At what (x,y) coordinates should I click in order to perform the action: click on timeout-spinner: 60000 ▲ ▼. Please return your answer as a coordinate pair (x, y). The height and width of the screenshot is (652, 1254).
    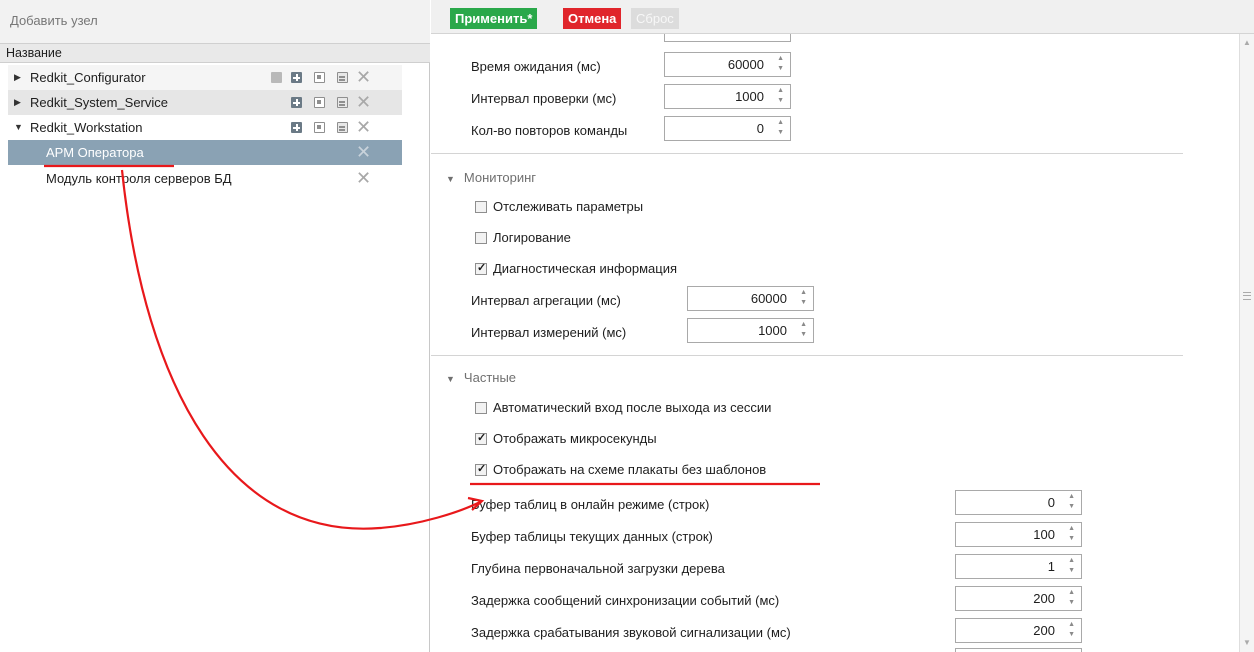
    Looking at the image, I should click on (727, 64).